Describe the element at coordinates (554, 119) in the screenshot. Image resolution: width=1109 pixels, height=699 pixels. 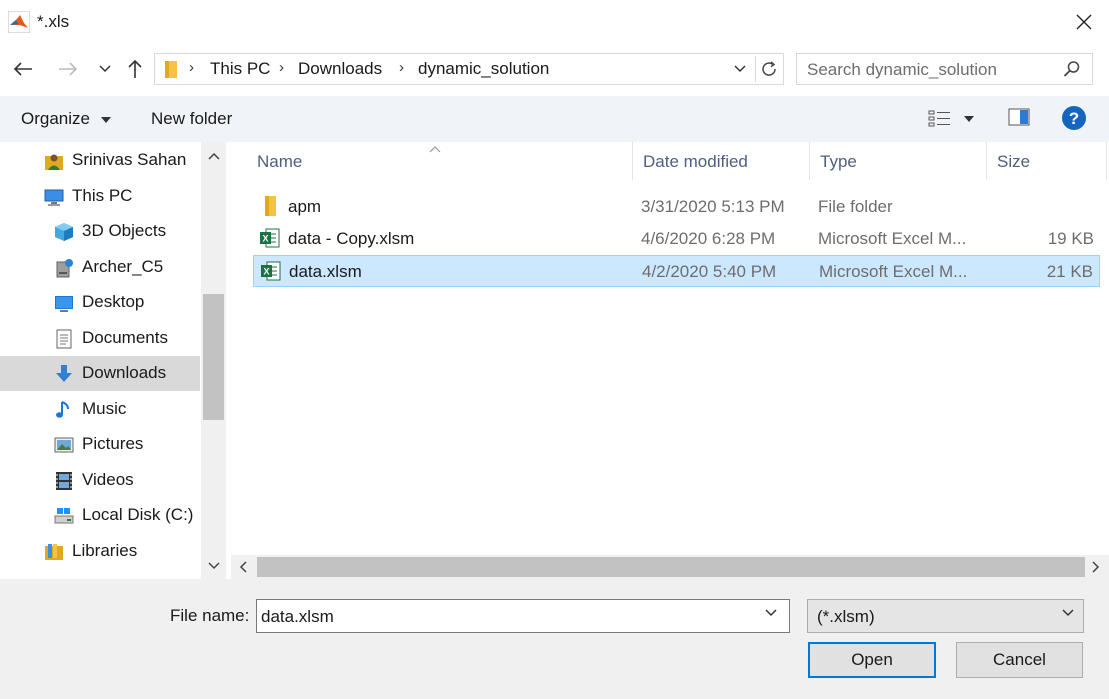
I see `command-toolbar: Organize New folder ?` at that location.